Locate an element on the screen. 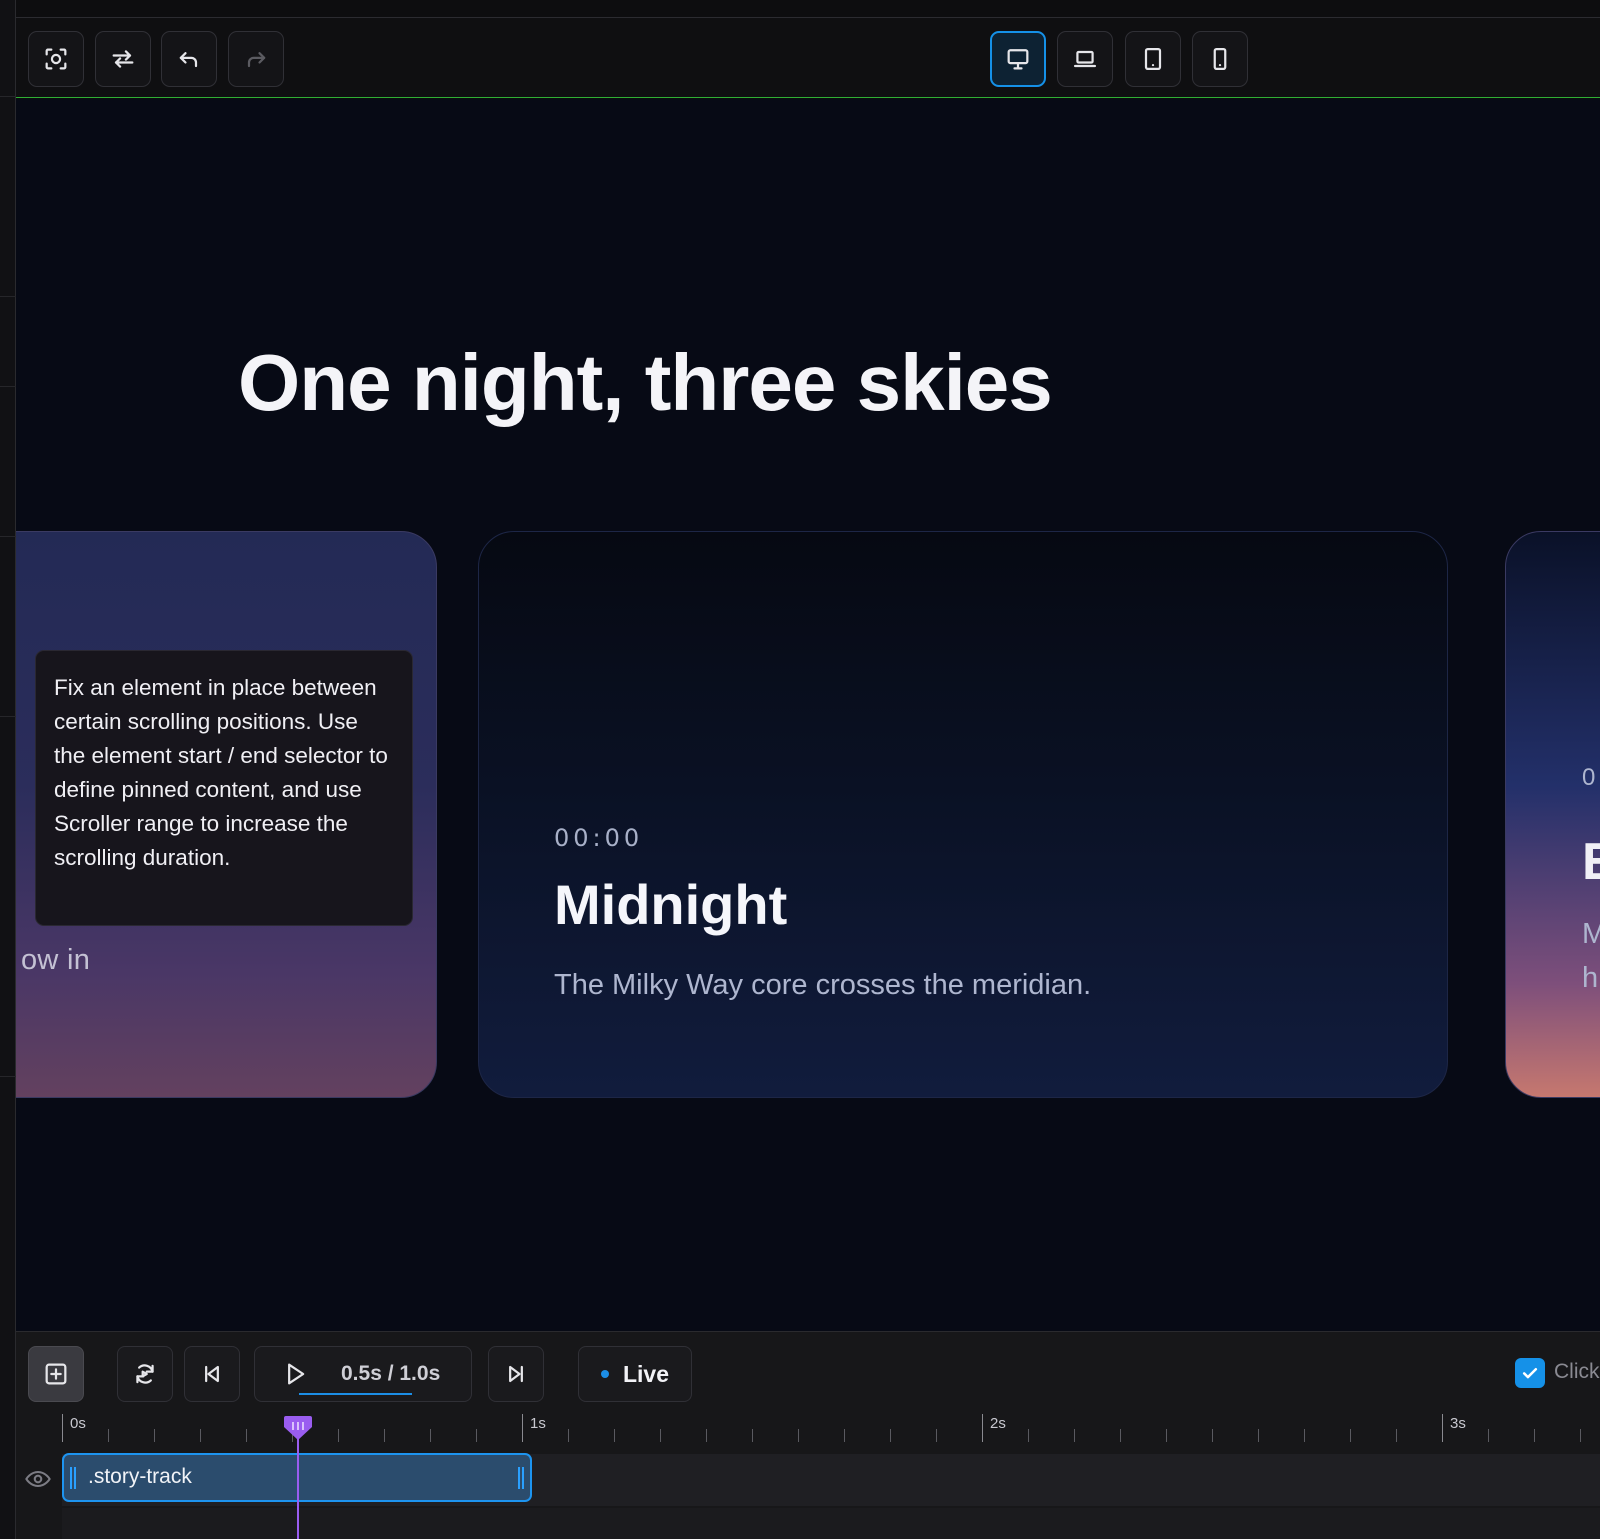 The width and height of the screenshot is (1600, 1539). page-headline: One night, three skies is located at coordinates (645, 382).